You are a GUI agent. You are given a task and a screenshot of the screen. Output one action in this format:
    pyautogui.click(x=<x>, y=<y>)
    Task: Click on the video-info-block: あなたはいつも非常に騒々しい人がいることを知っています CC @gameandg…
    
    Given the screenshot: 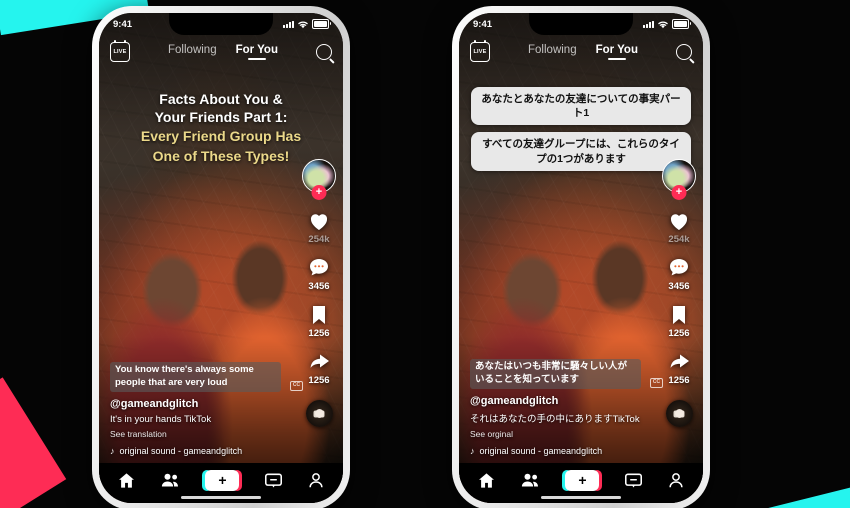 What is the action you would take?
    pyautogui.click(x=566, y=407)
    